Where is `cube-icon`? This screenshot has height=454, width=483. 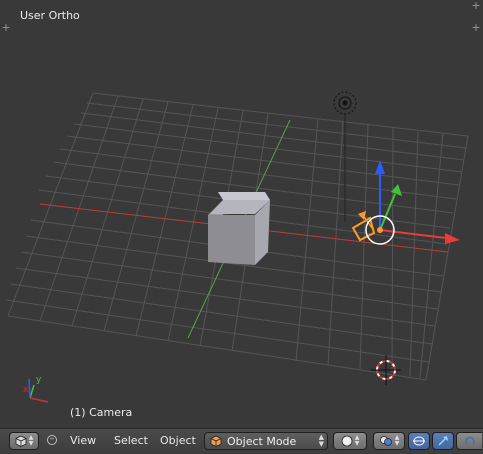 cube-icon is located at coordinates (21, 441).